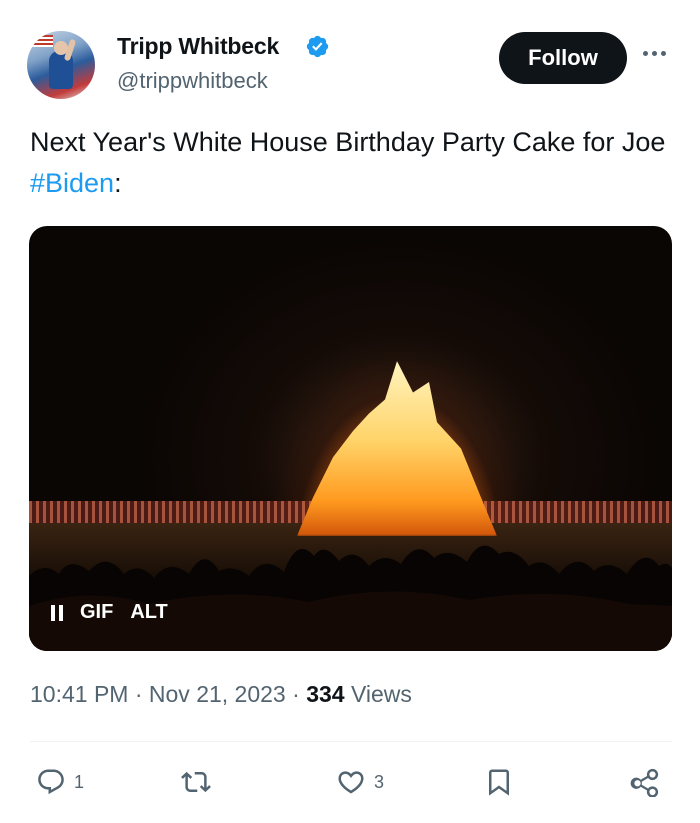  Describe the element at coordinates (61, 65) in the screenshot. I see `avatar` at that location.